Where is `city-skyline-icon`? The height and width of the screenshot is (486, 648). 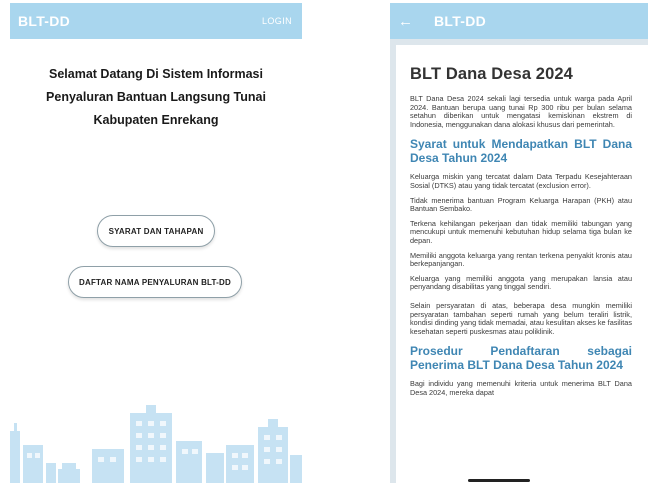
city-skyline-icon is located at coordinates (156, 444).